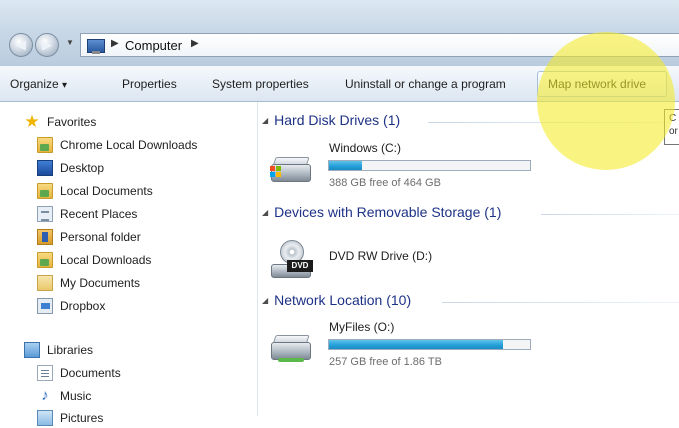 Image resolution: width=679 pixels, height=428 pixels. I want to click on drive-tile-windows-c: Windows (C:) 388 GB free of 464 GB, so click(408, 165).